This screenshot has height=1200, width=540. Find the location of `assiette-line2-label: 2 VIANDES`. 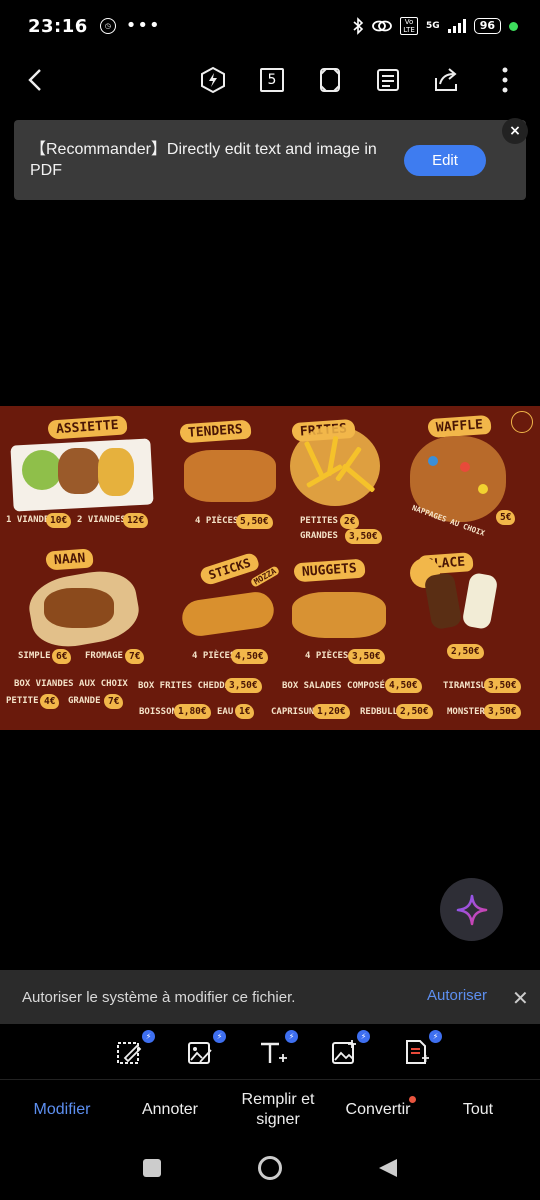

assiette-line2-label: 2 VIANDES is located at coordinates (101, 520).